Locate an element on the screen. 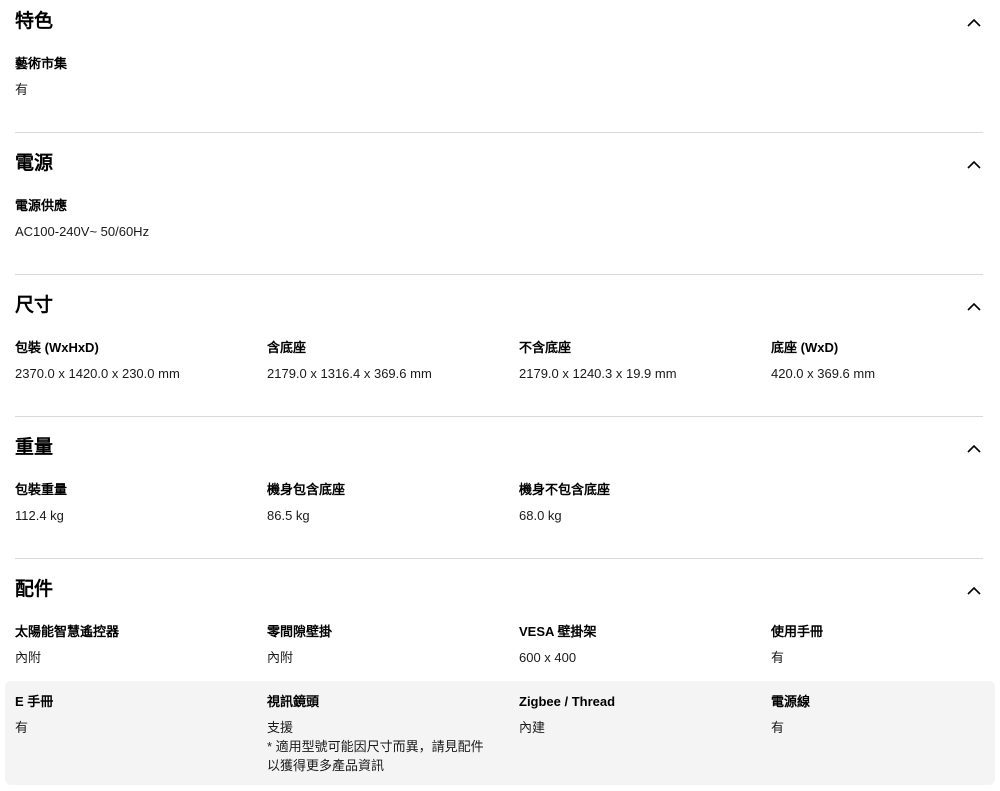 The width and height of the screenshot is (1000, 791). spec-label: 機身不包含底座 is located at coordinates (565, 489).